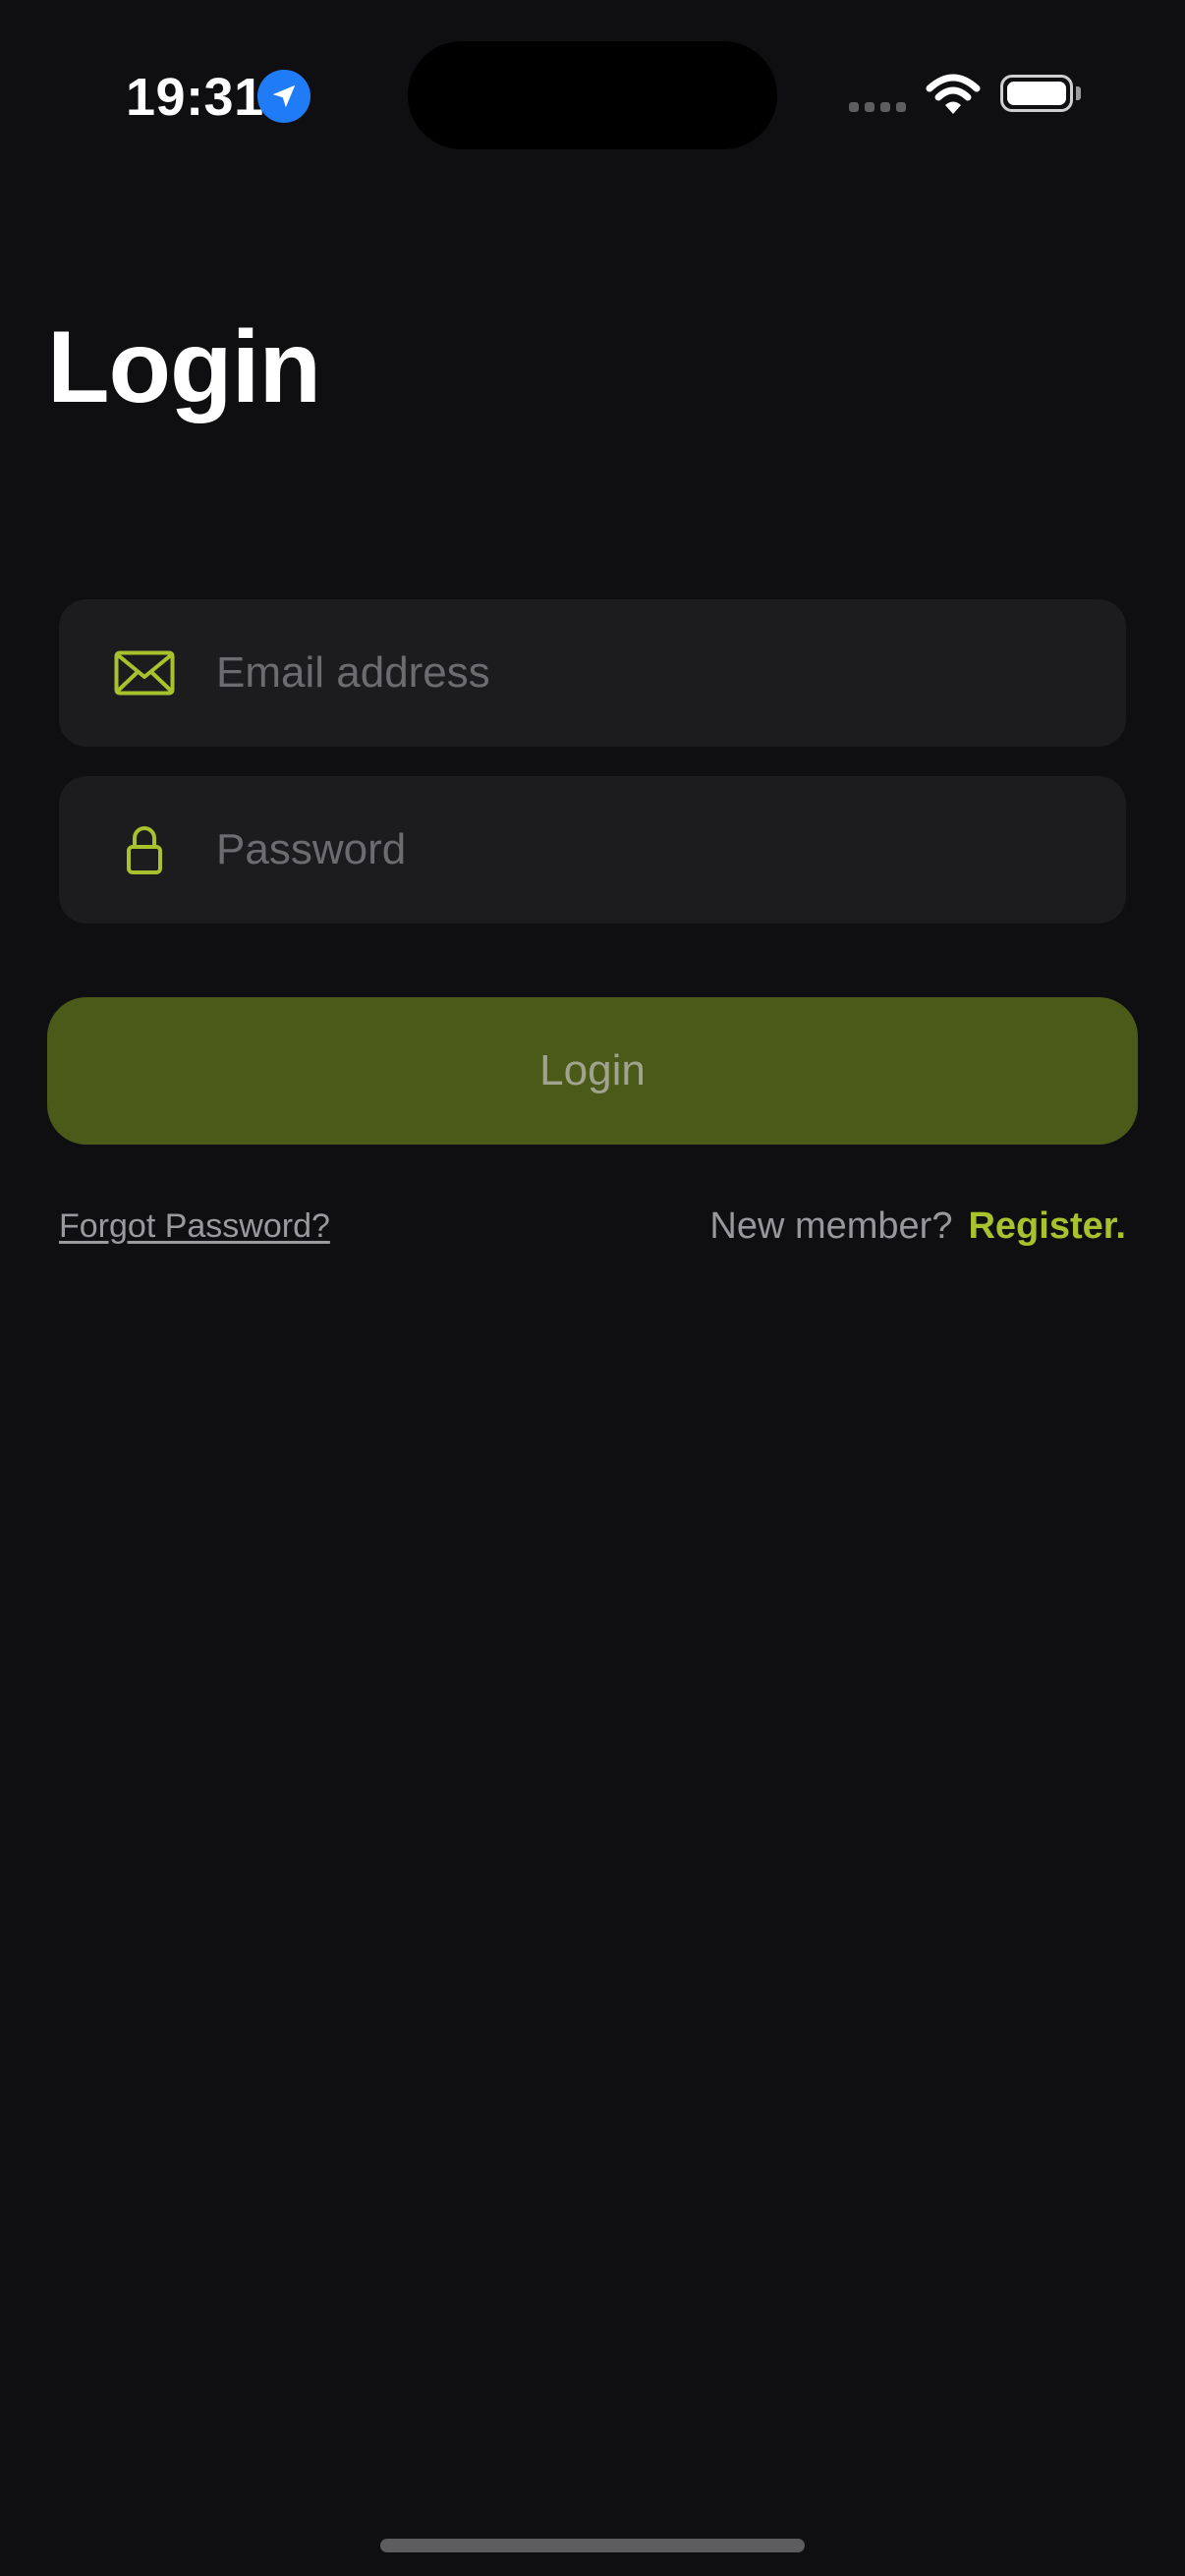 The height and width of the screenshot is (2576, 1185). What do you see at coordinates (649, 673) in the screenshot?
I see `email-input` at bounding box center [649, 673].